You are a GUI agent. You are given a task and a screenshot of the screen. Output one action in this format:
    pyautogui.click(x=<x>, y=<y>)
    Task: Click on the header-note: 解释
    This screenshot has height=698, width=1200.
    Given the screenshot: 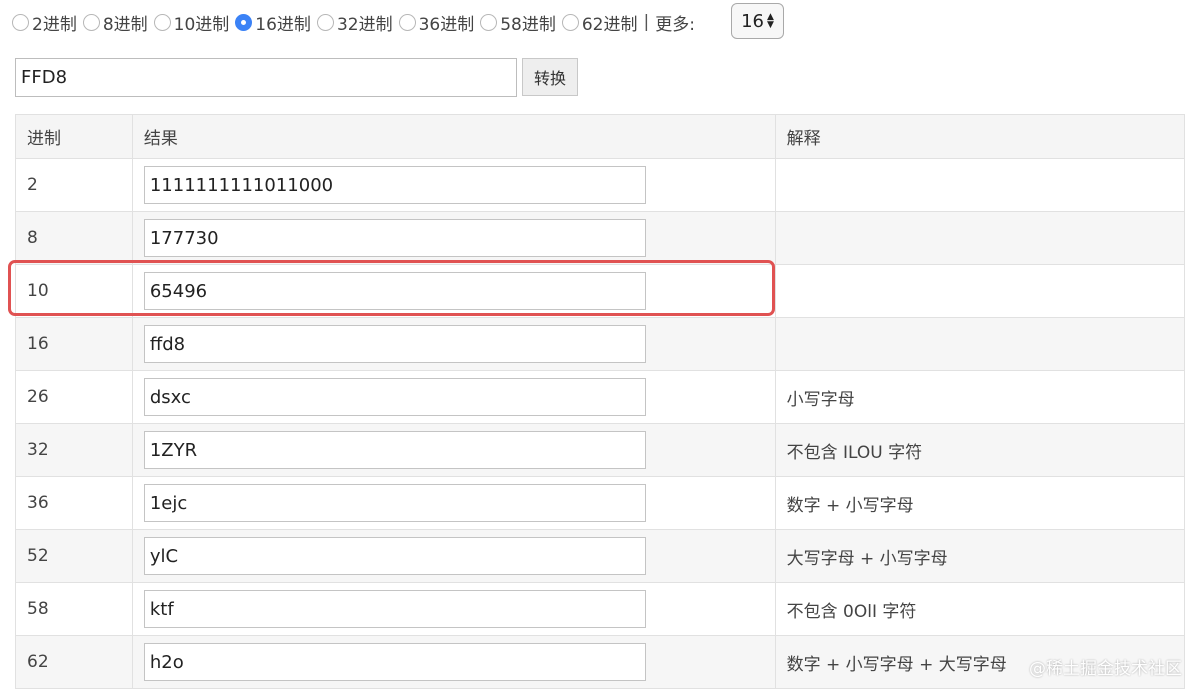 What is the action you would take?
    pyautogui.click(x=980, y=136)
    